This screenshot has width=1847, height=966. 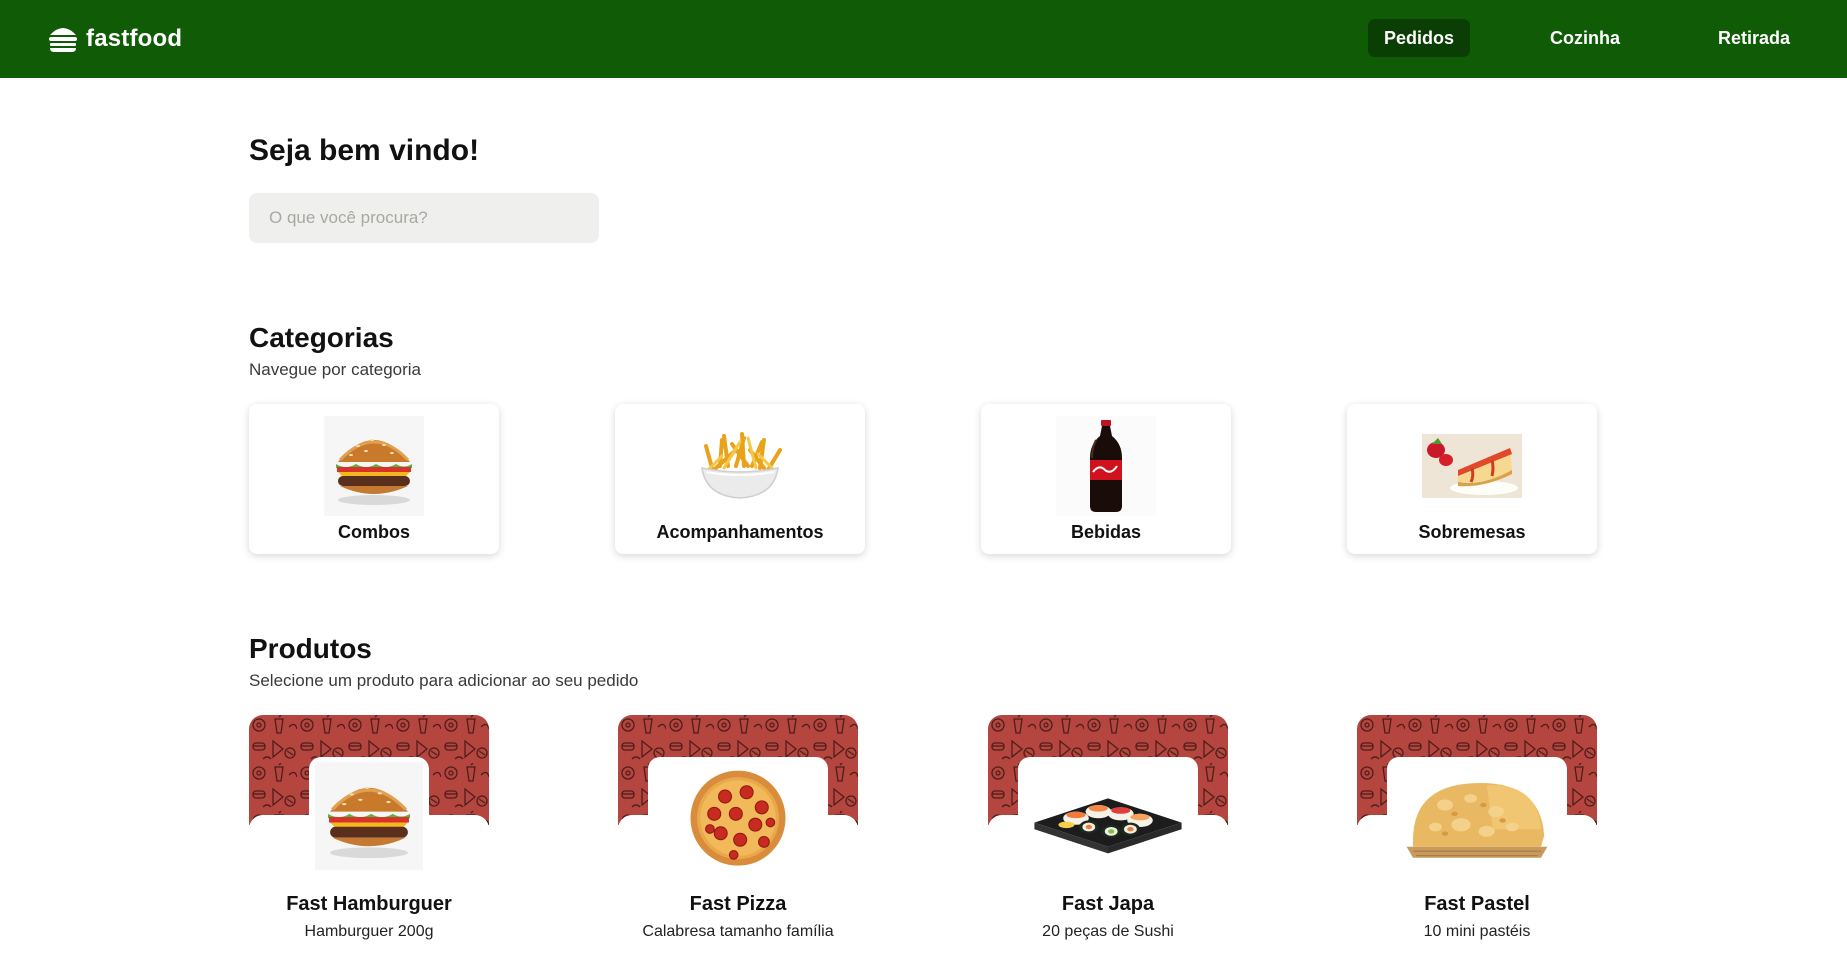 What do you see at coordinates (369, 904) in the screenshot?
I see `product-name: Fast Hamburguer` at bounding box center [369, 904].